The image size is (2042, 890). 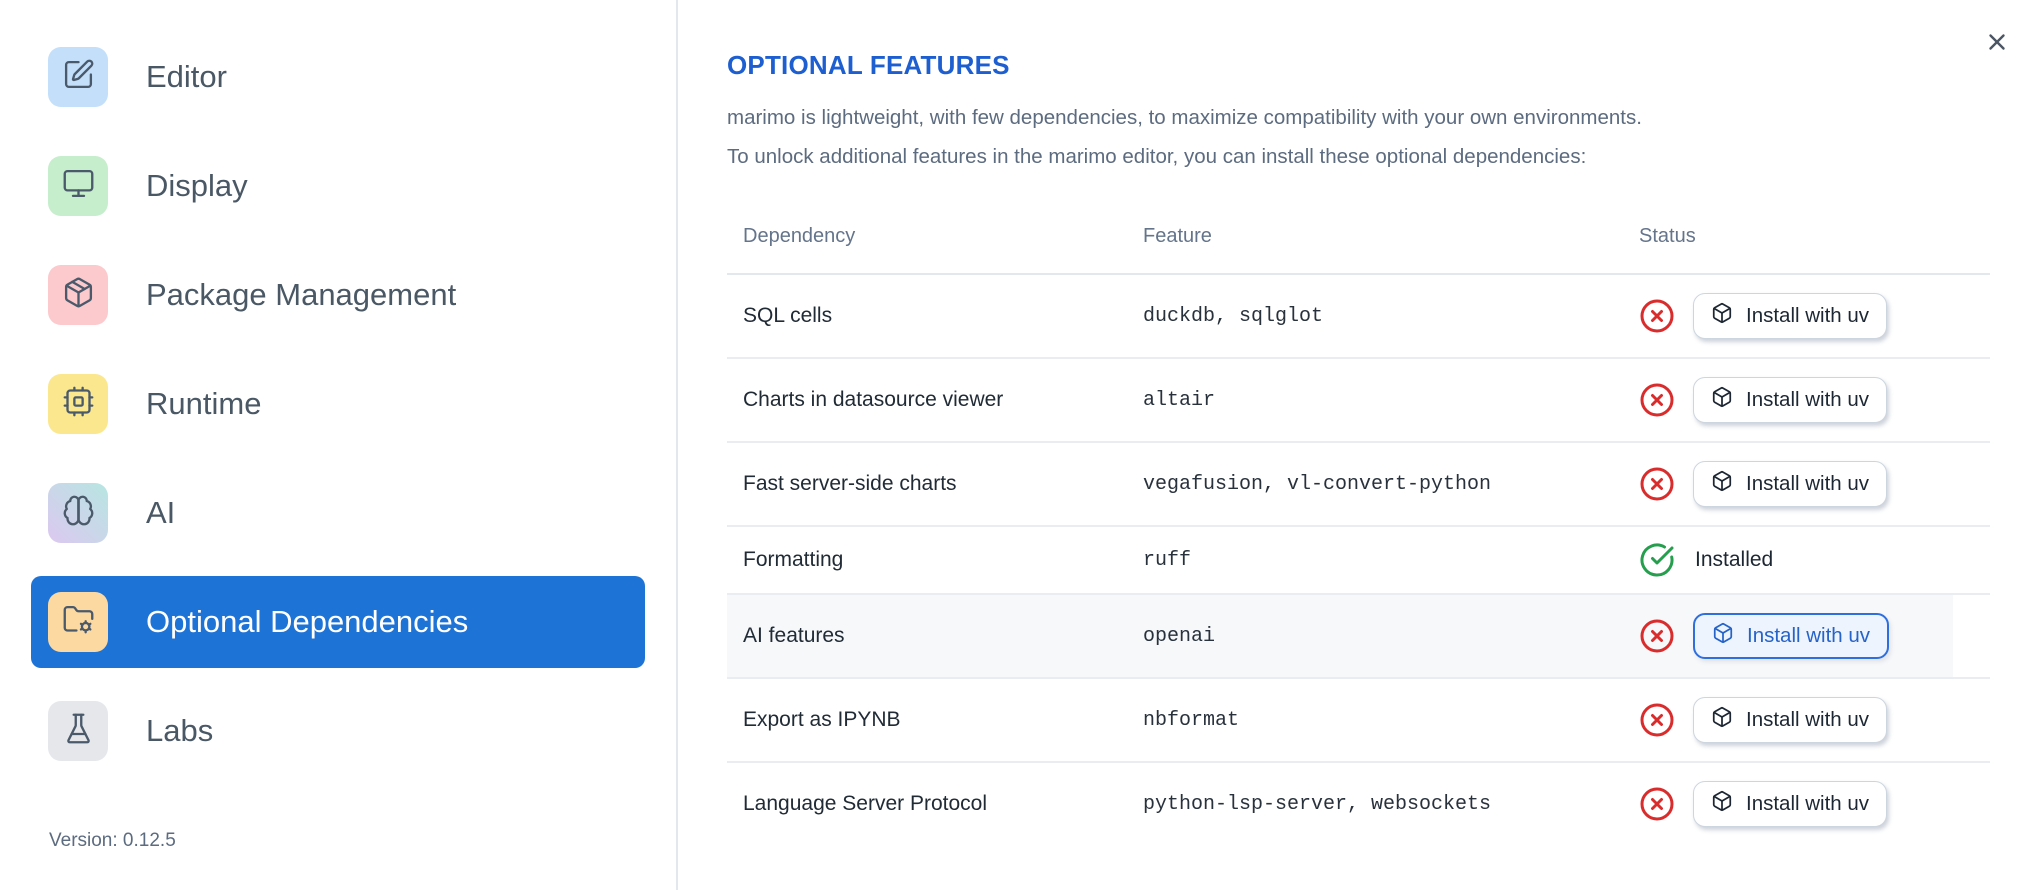 I want to click on installed-label: Installed, so click(x=1734, y=559).